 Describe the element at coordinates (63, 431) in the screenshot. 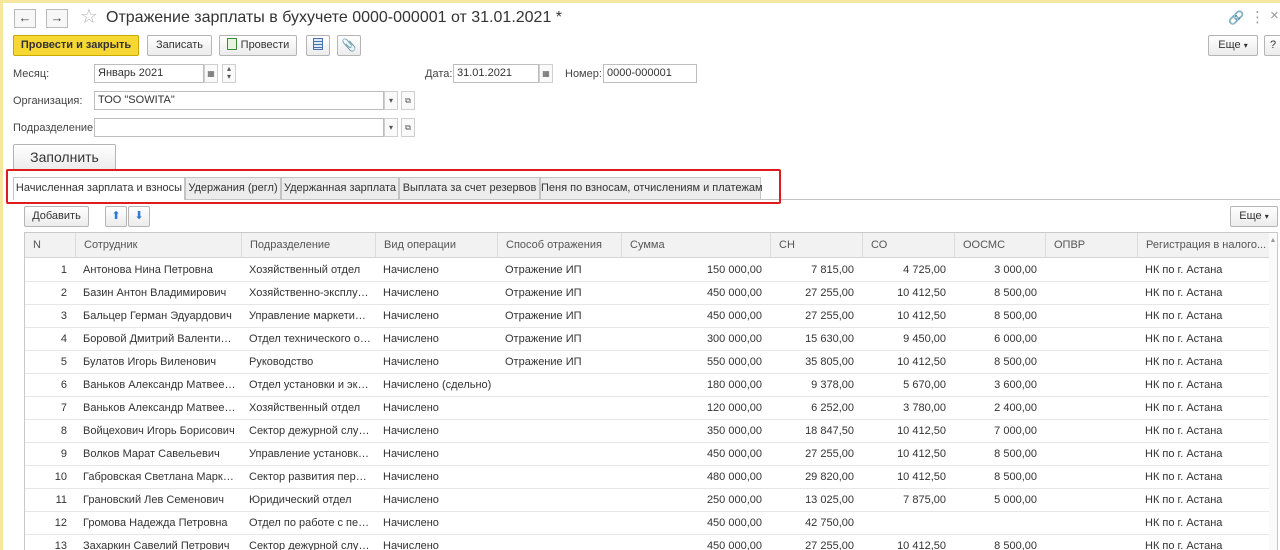

I see `cell-n: 8` at that location.